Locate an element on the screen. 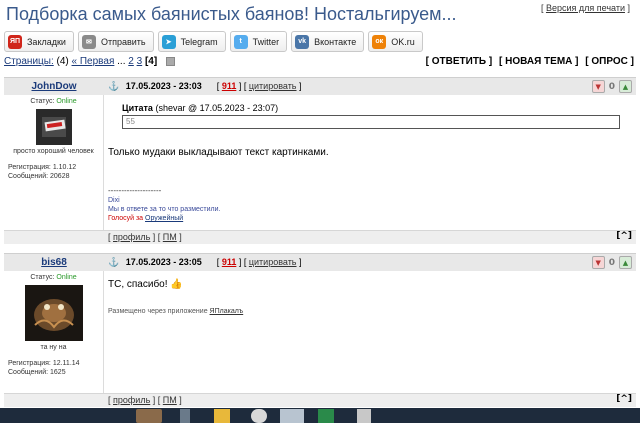 The height and width of the screenshot is (423, 640). print-version: [ Версия для печати ] is located at coordinates (585, 8).